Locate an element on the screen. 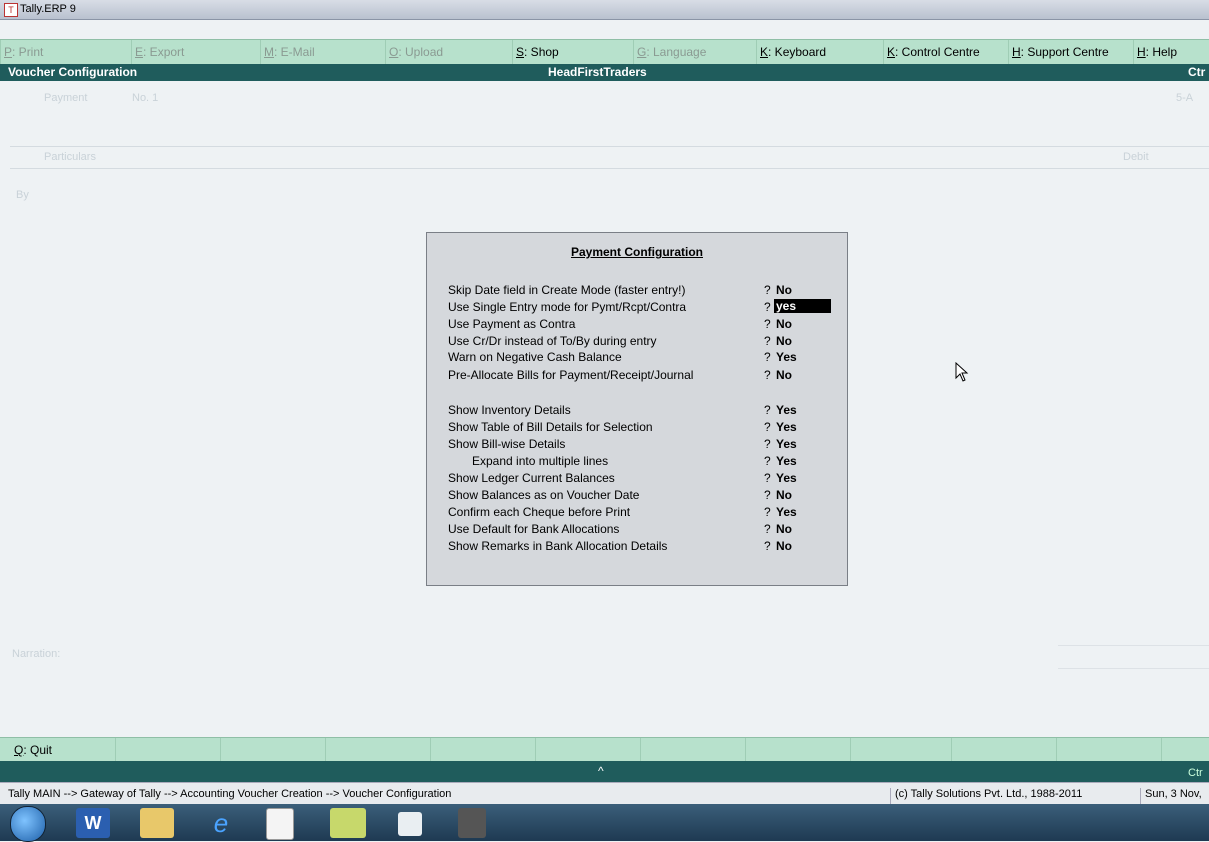 The width and height of the screenshot is (1209, 842). menu-key: O is located at coordinates (394, 52).